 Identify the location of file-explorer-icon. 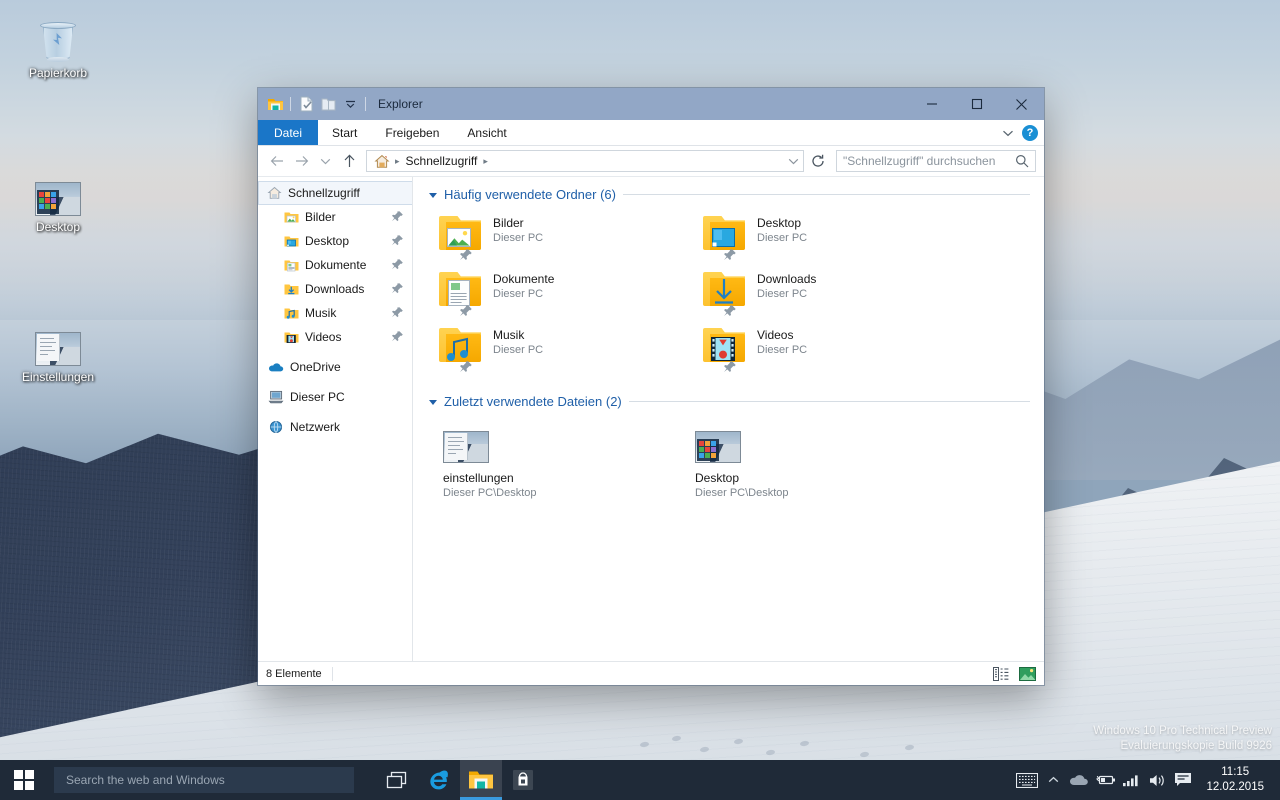
(481, 780).